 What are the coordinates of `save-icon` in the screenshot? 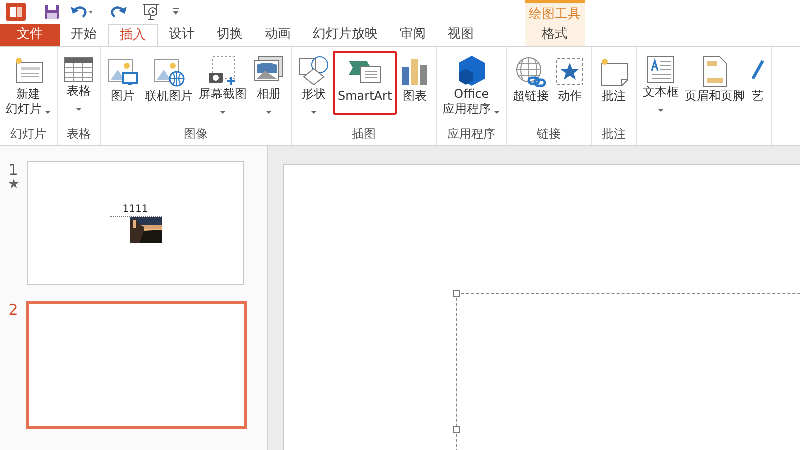 It's located at (52, 12).